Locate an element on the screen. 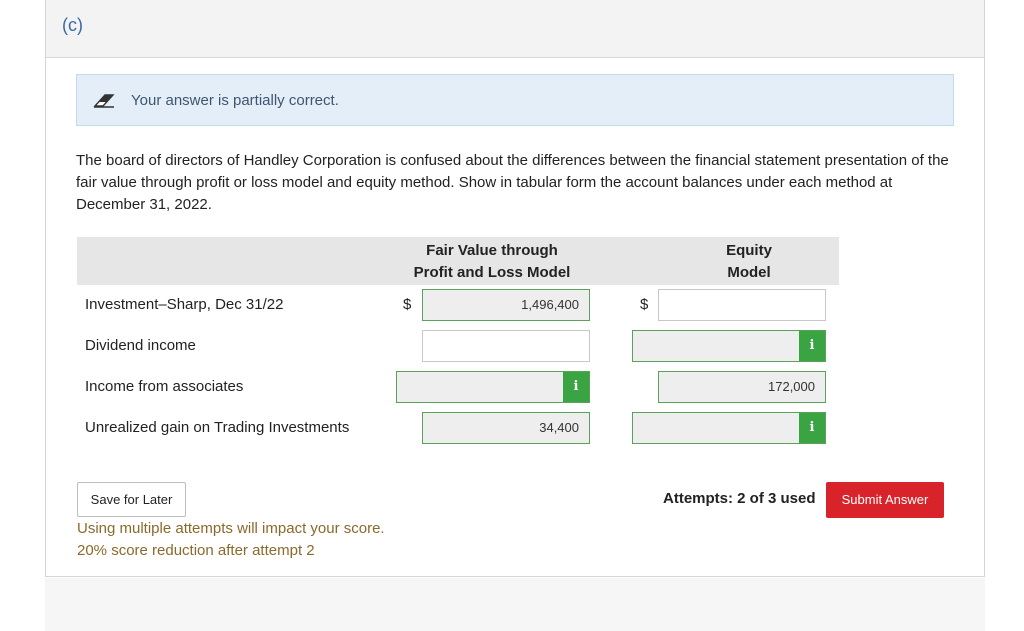 The width and height of the screenshot is (1024, 631). row-label-unrealized-gain: Unrealized gain on Trading Investments is located at coordinates (217, 427).